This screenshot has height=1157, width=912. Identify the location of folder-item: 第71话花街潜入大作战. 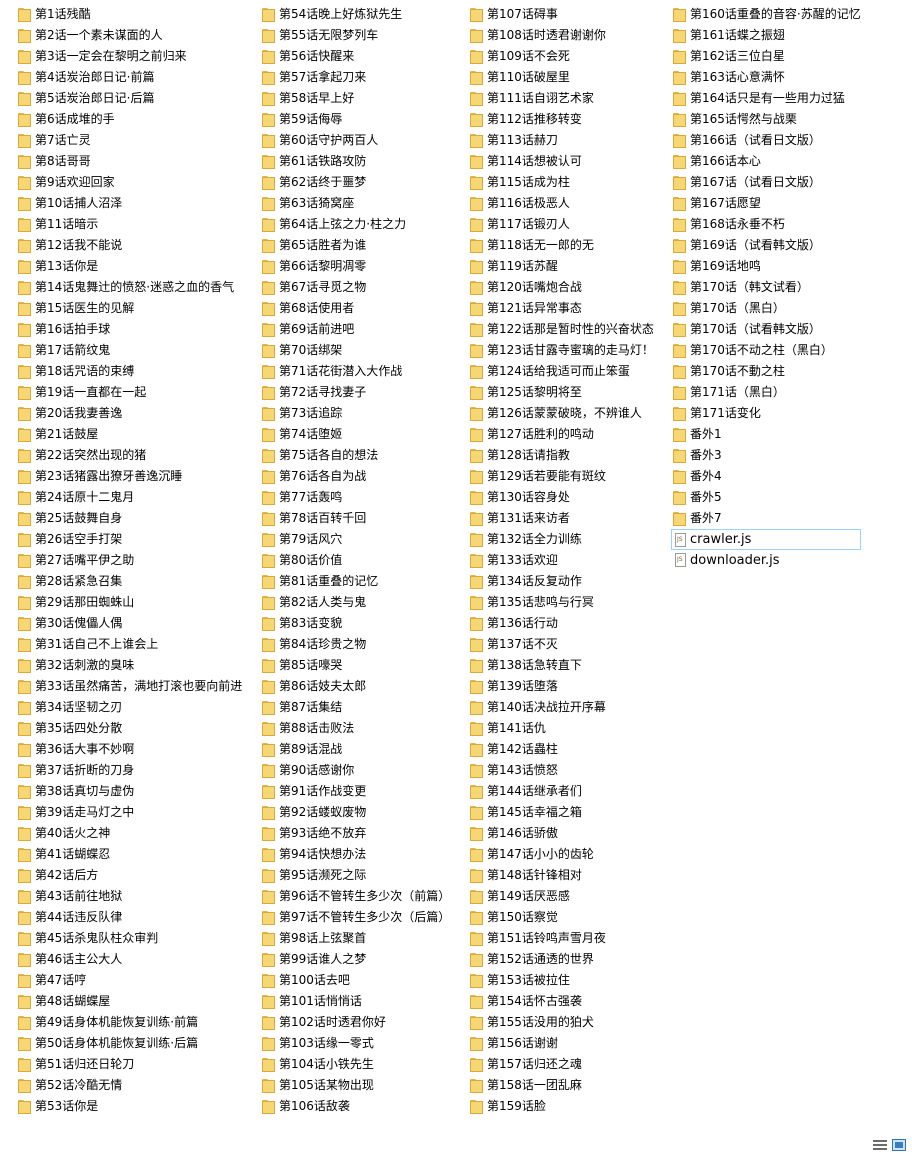
(356, 371).